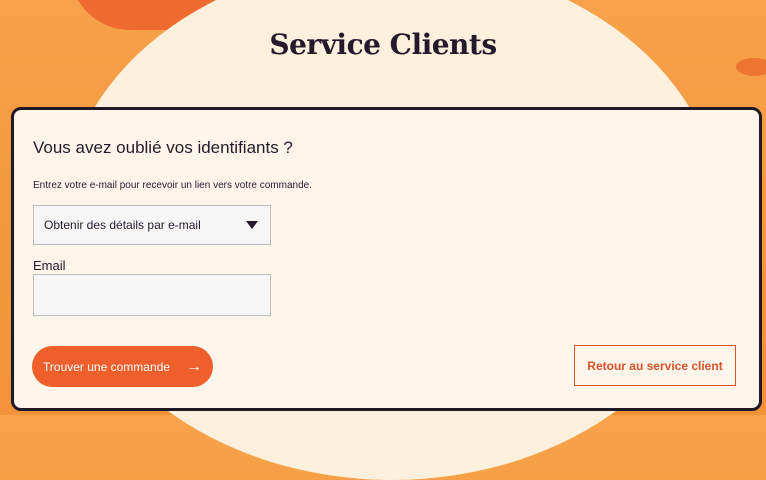  Describe the element at coordinates (383, 44) in the screenshot. I see `page-title: Service Clients` at that location.